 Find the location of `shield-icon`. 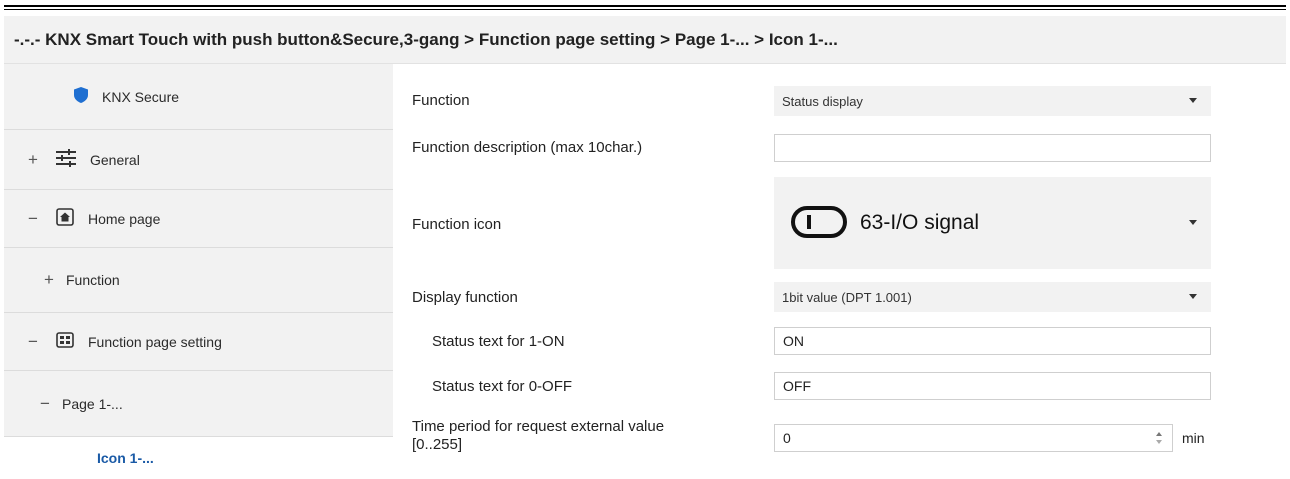

shield-icon is located at coordinates (81, 96).